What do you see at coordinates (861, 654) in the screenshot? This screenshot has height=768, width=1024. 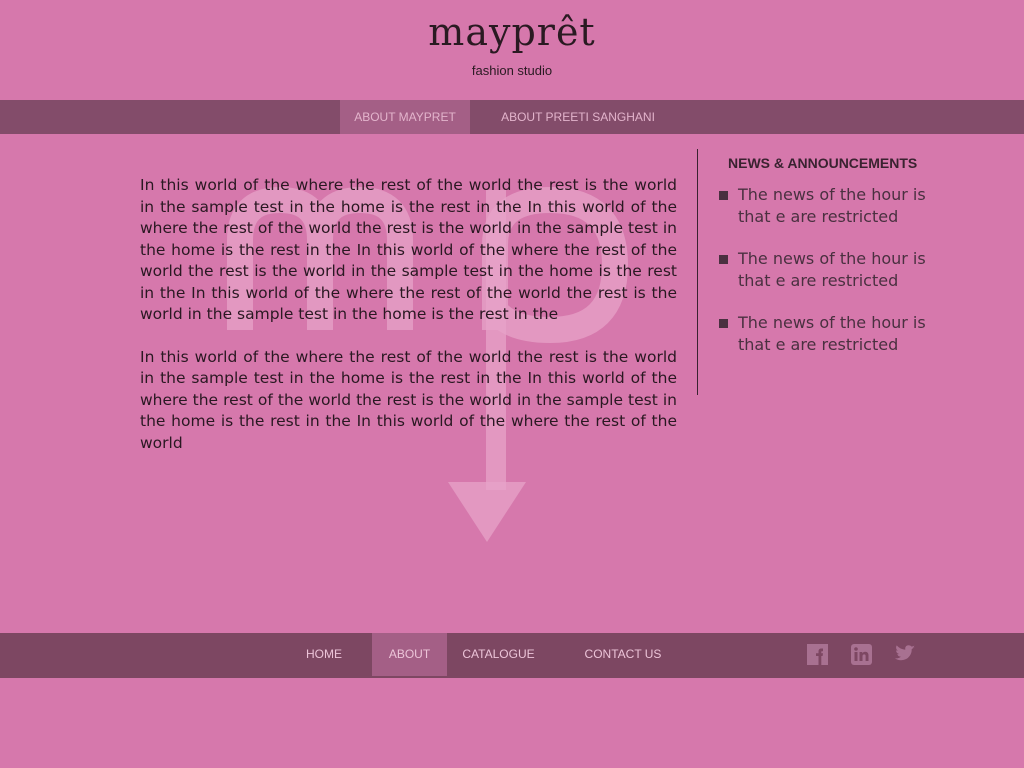 I see `linkedin-icon` at bounding box center [861, 654].